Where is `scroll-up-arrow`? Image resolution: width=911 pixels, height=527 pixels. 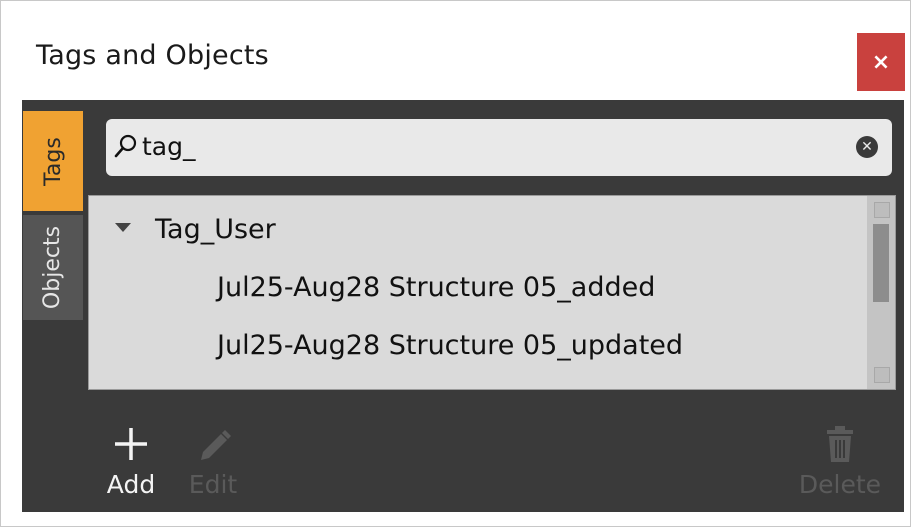 scroll-up-arrow is located at coordinates (882, 210).